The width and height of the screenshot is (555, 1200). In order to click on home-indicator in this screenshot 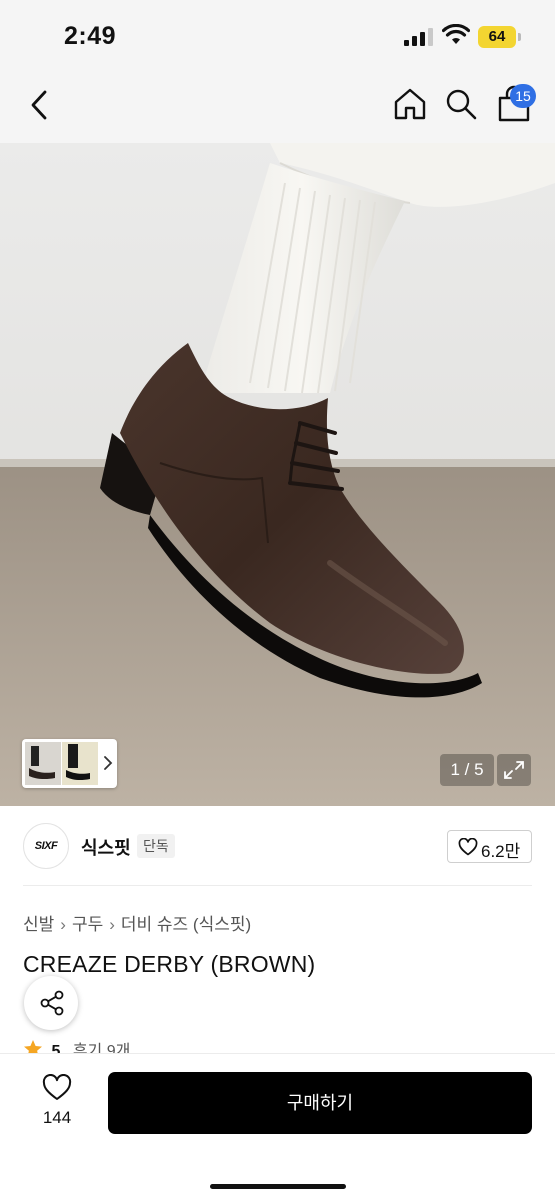, I will do `click(278, 1186)`.